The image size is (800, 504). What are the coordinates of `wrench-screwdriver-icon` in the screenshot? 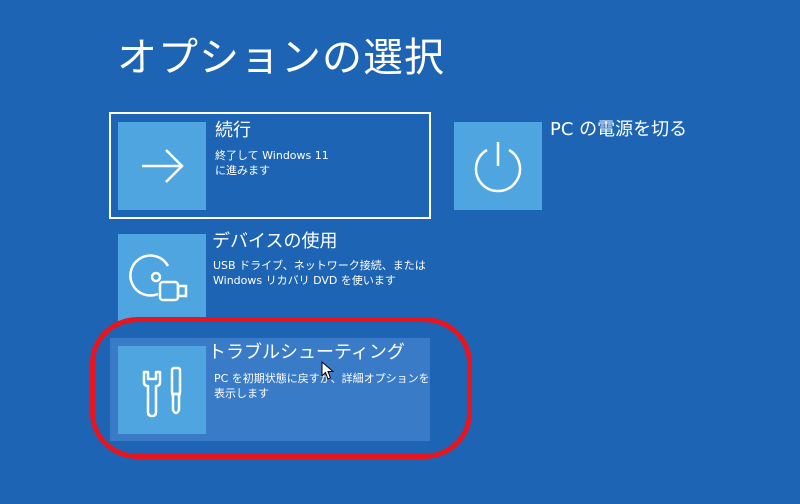 It's located at (162, 392).